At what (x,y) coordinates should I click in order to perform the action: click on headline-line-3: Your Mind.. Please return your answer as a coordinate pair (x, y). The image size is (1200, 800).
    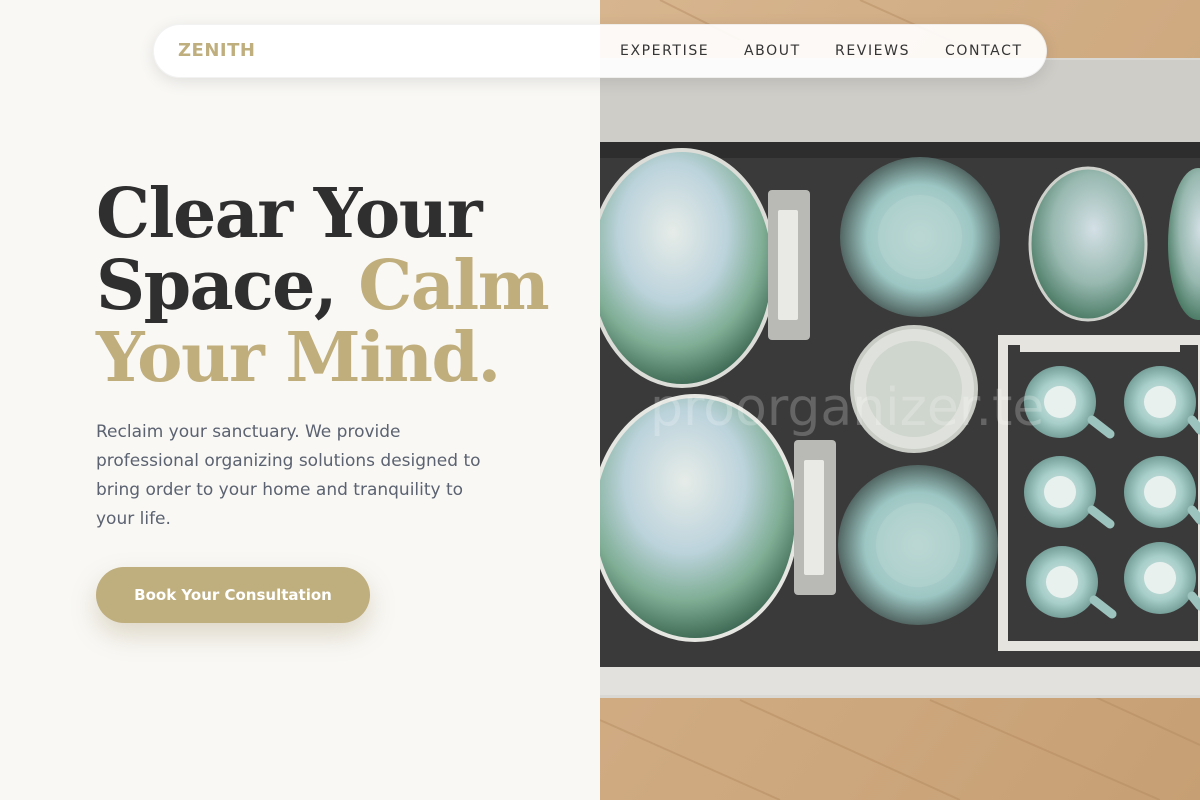
    Looking at the image, I should click on (298, 358).